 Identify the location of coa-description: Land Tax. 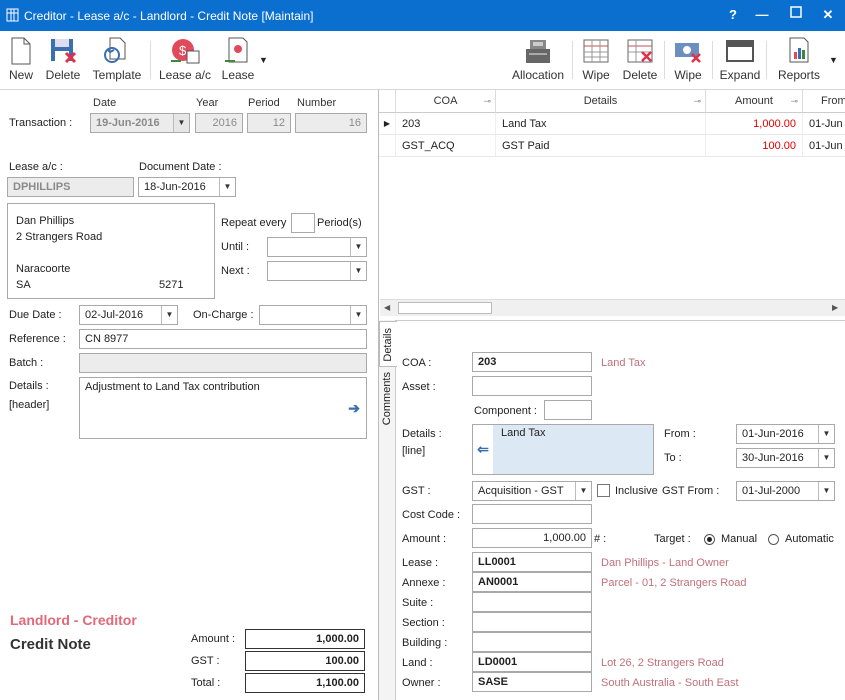
(623, 363).